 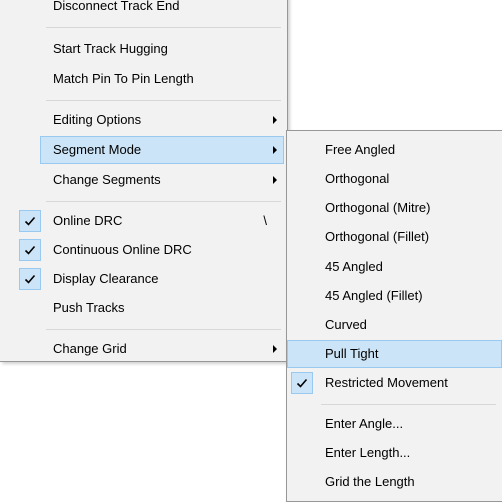 What do you see at coordinates (394, 267) in the screenshot?
I see `menu-item-45-angled: 45 Angled` at bounding box center [394, 267].